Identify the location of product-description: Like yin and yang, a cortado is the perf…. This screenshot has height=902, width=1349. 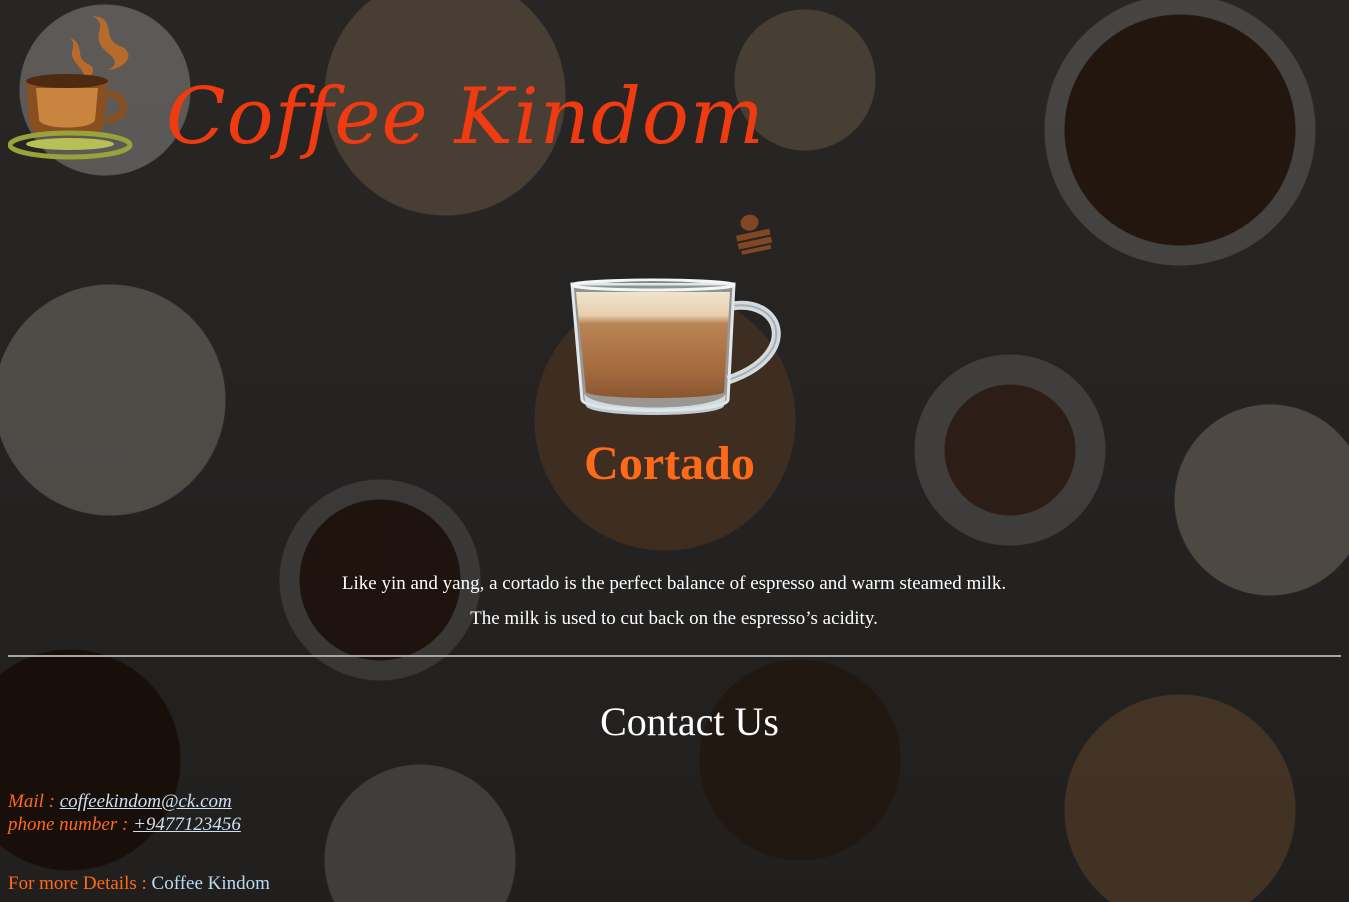
(674, 601).